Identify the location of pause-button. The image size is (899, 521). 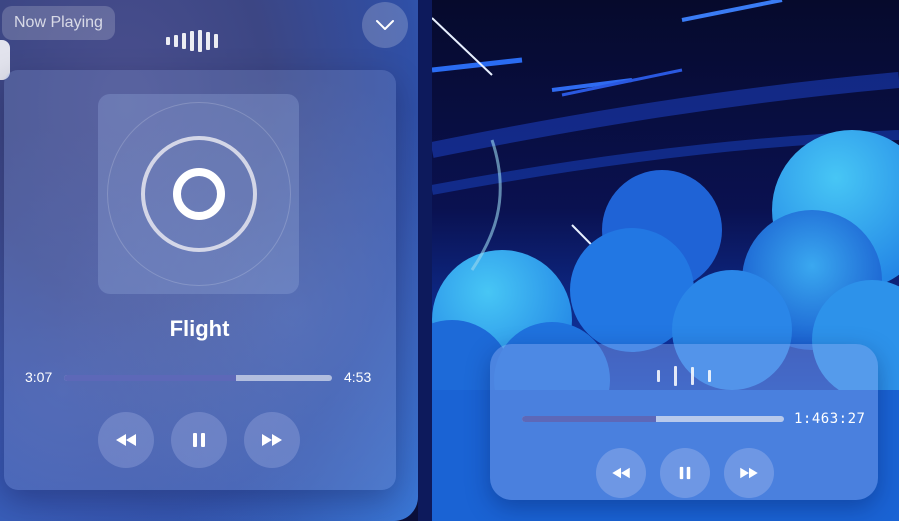
(199, 440).